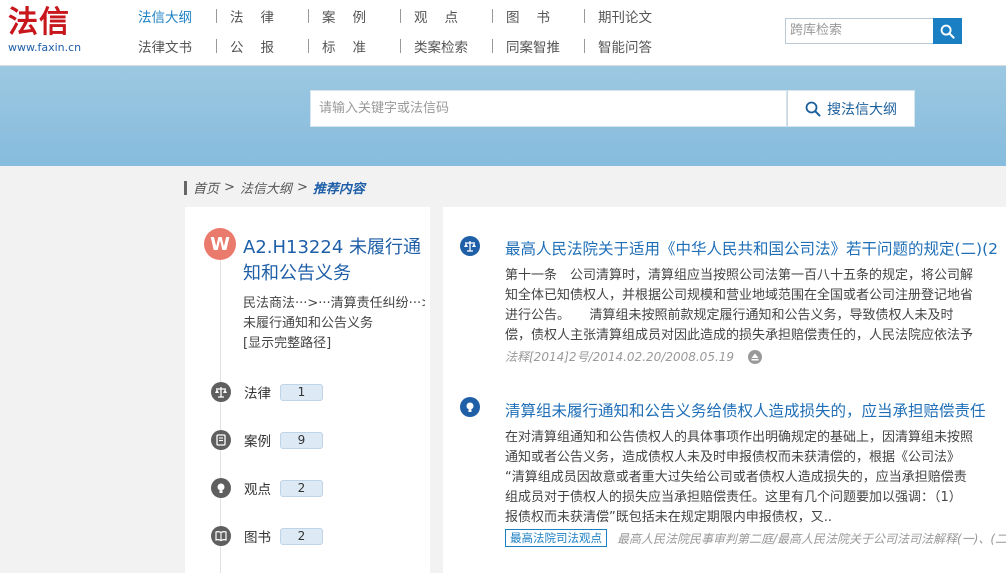 This screenshot has height=573, width=1006. I want to click on snippet-line: “清算组成员因故意或者重大过失给公司或者债权人造成损失的，应当承担赔偿责, so click(736, 477).